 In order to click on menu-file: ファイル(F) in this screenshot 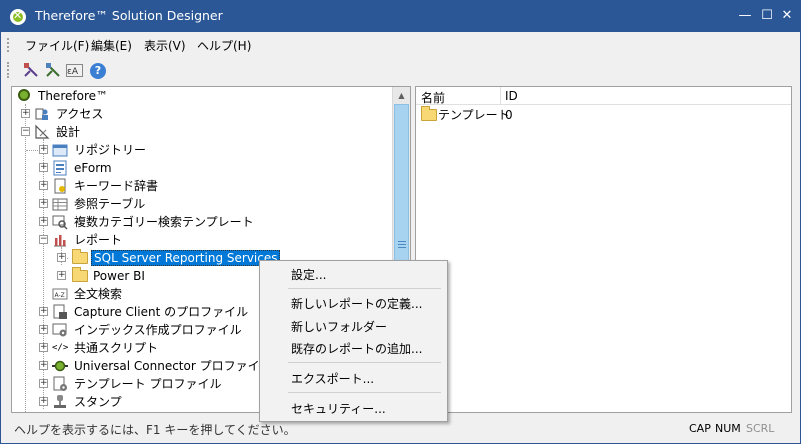, I will do `click(57, 45)`.